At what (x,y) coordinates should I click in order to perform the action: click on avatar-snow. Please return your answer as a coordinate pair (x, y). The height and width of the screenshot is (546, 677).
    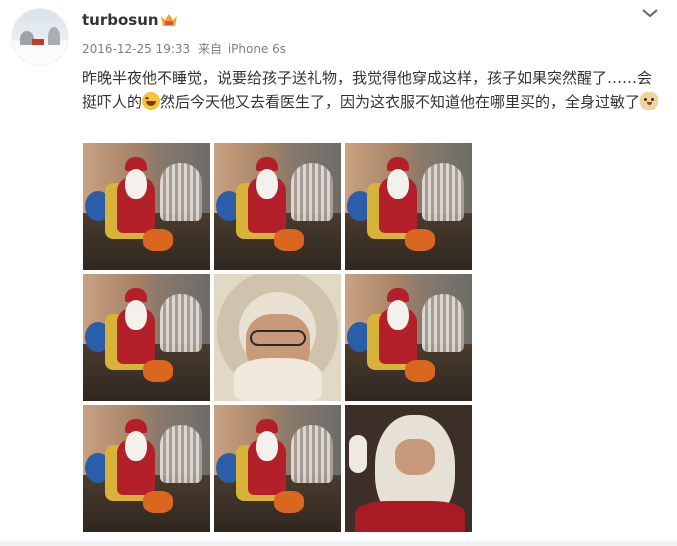
    Looking at the image, I should click on (40, 55).